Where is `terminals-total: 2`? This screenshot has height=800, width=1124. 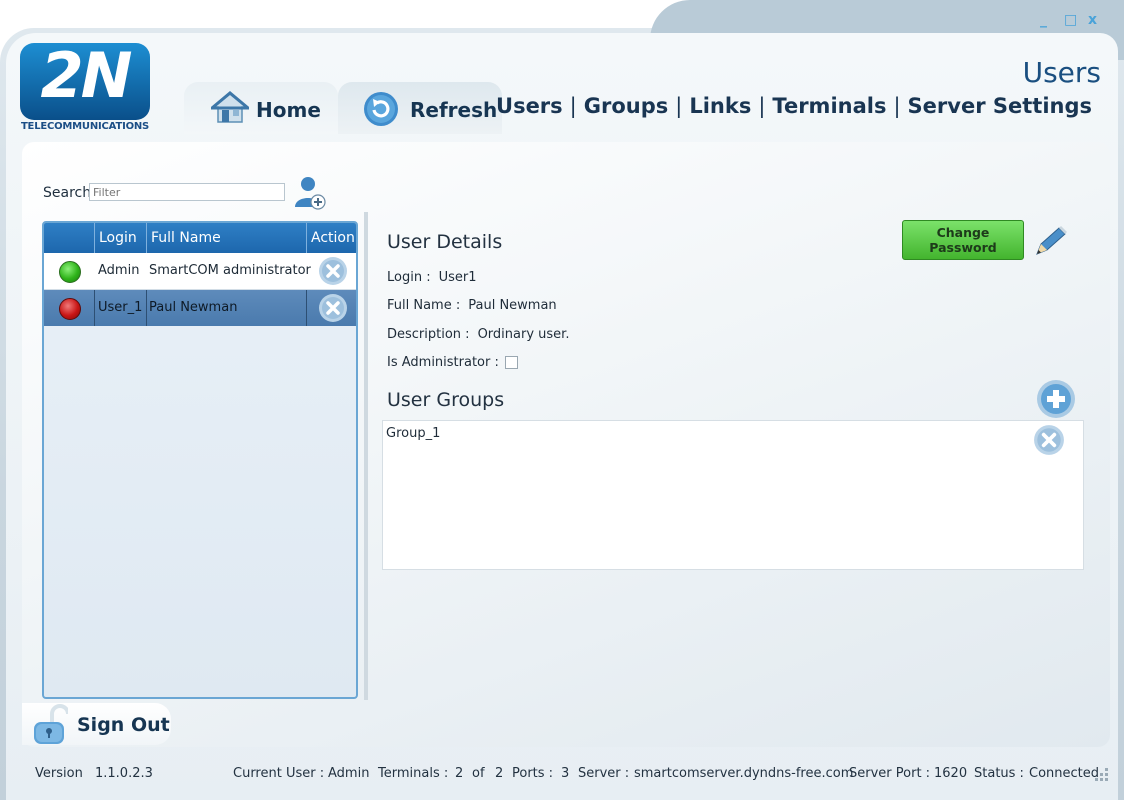
terminals-total: 2 is located at coordinates (499, 773).